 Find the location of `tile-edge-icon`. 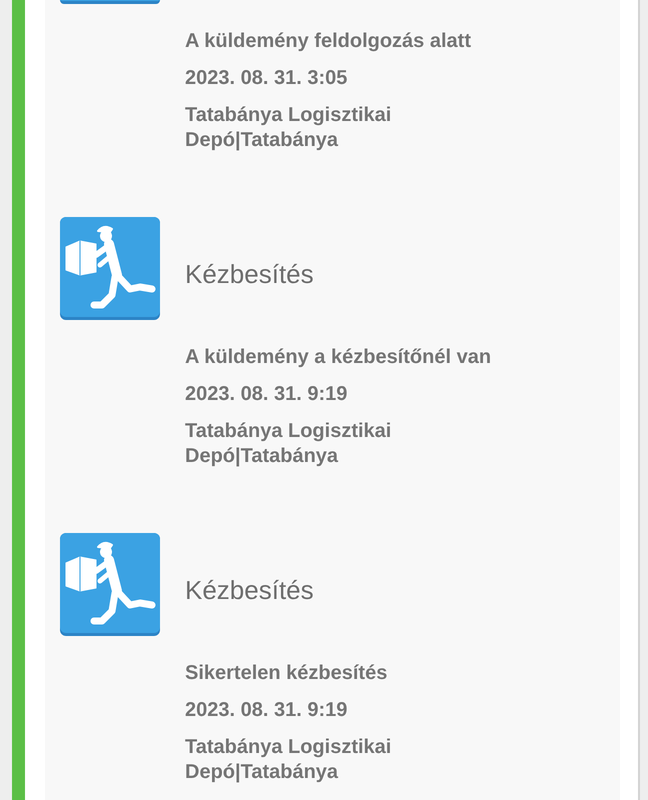

tile-edge-icon is located at coordinates (110, 2).